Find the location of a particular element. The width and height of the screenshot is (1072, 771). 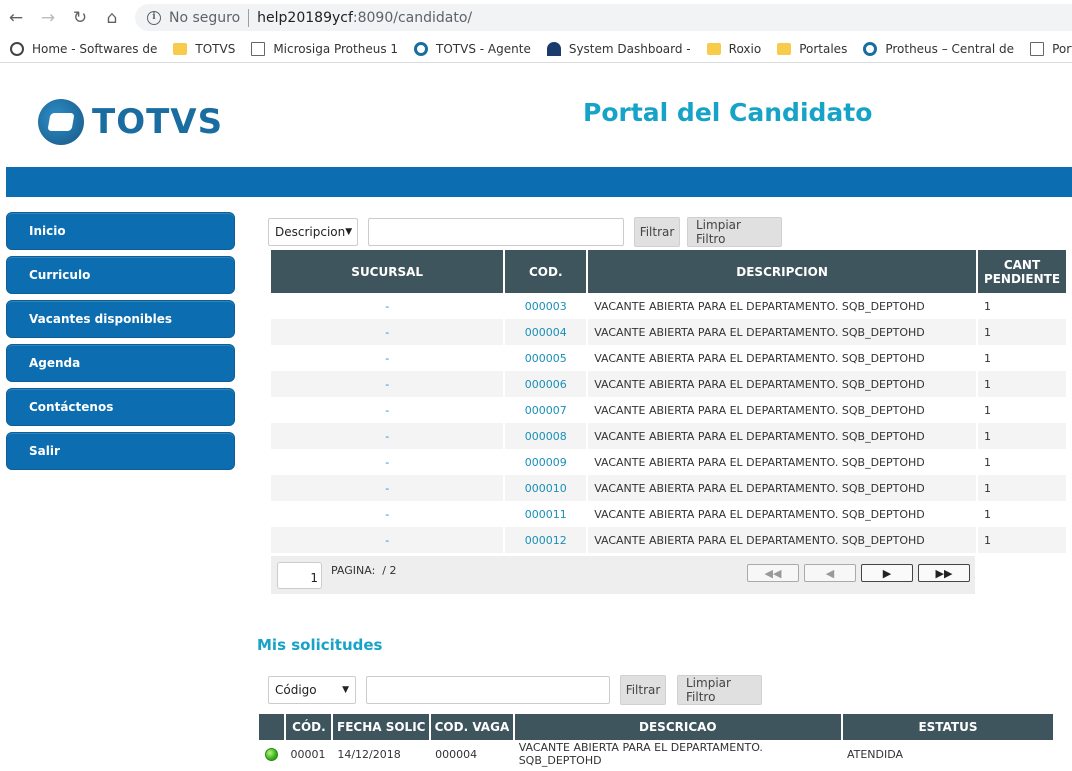

column-header-cod: CÓD. is located at coordinates (309, 727).